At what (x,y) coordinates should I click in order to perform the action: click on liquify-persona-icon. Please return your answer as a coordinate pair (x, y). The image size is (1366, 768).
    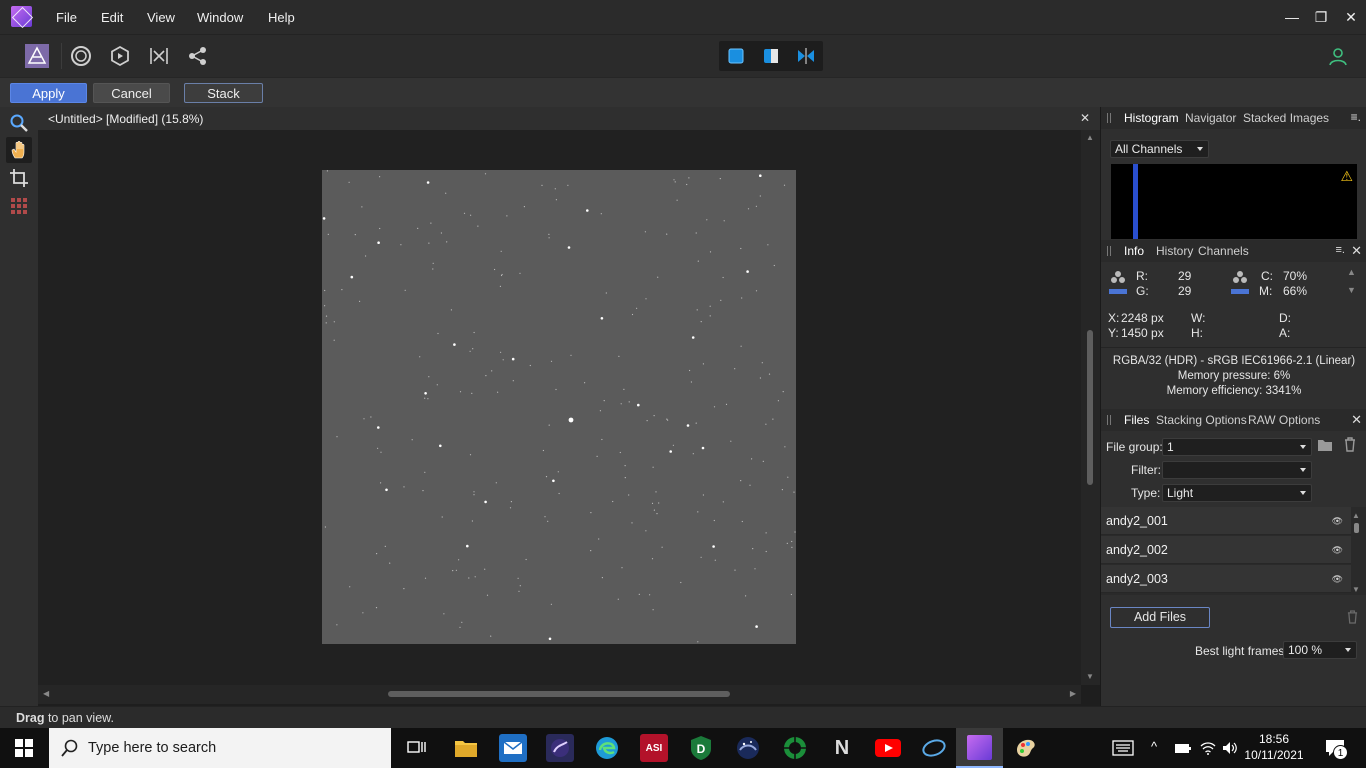
    Looking at the image, I should click on (81, 56).